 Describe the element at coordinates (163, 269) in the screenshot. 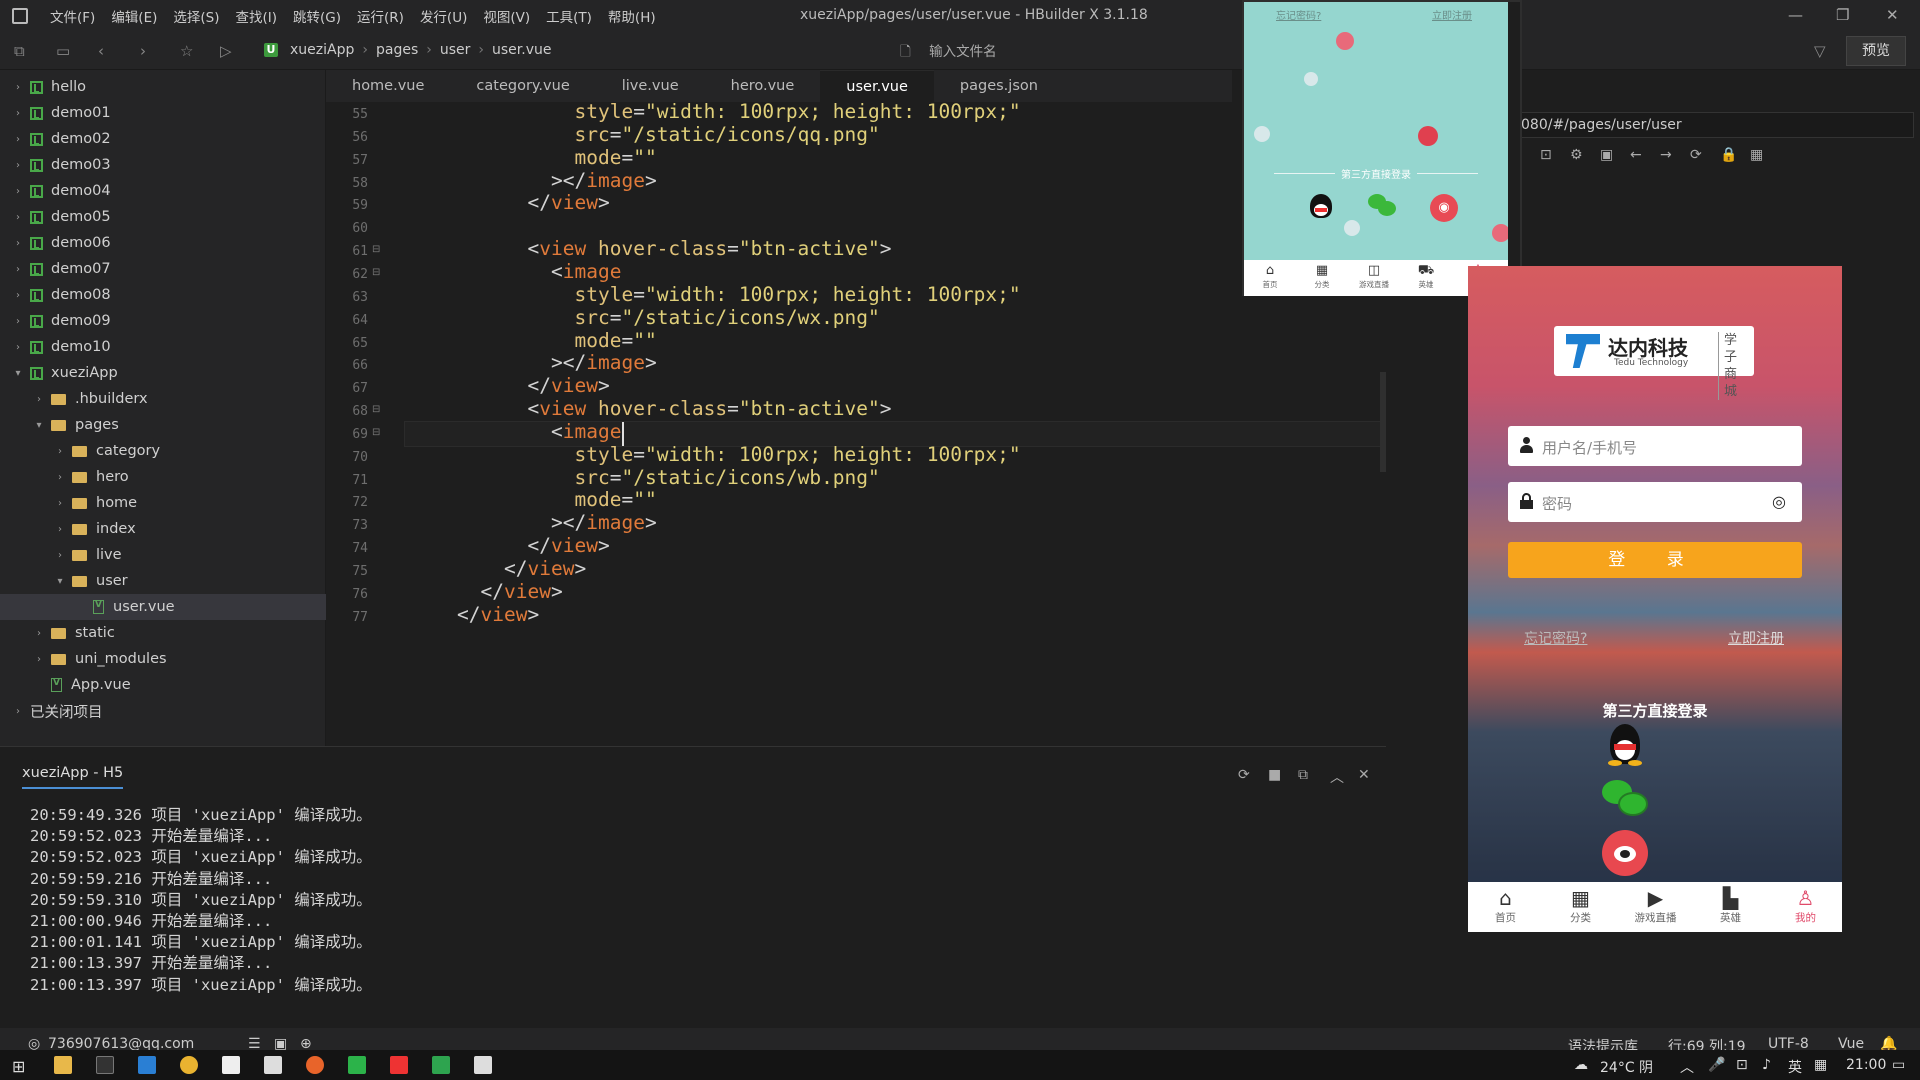

I see `tree-item: › demo07` at that location.